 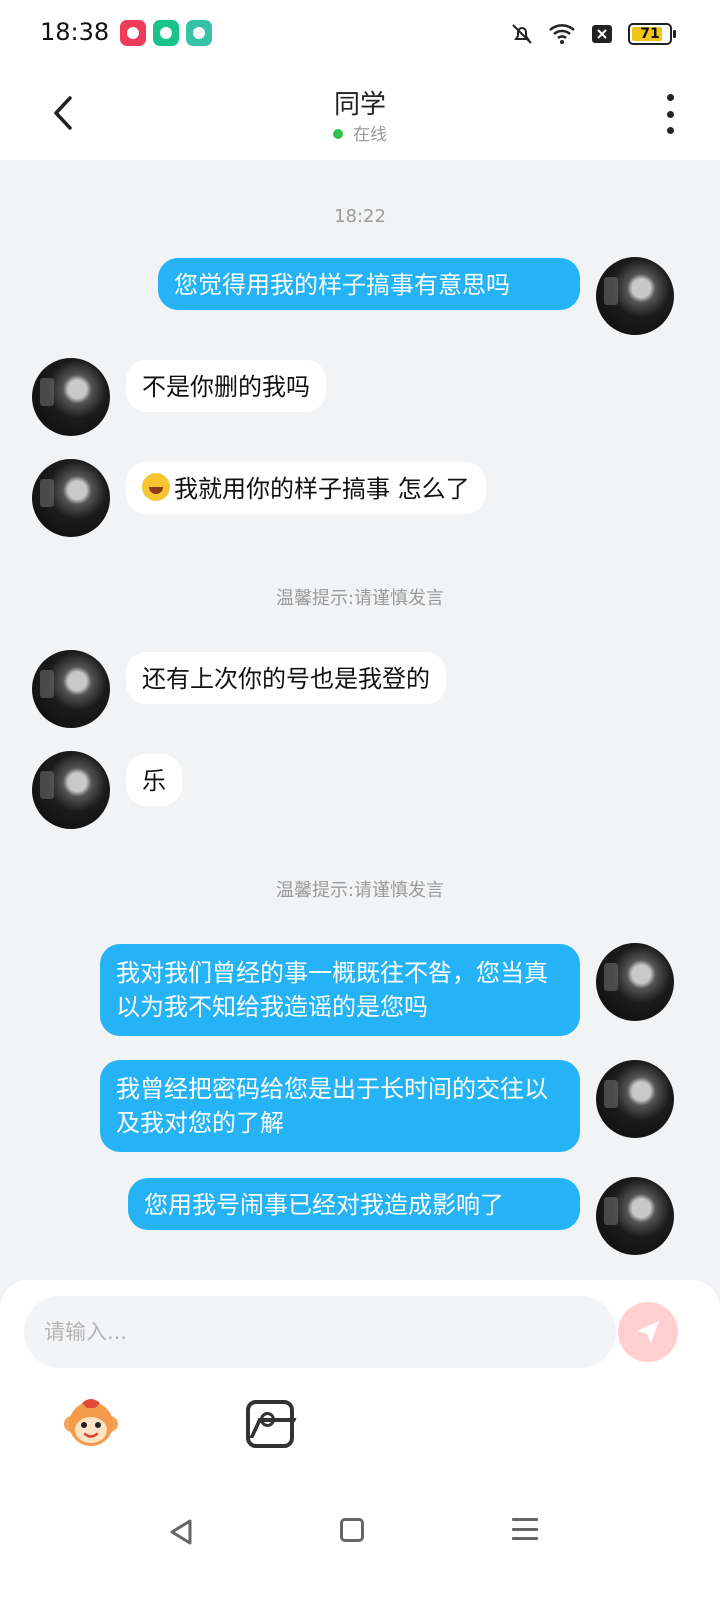 What do you see at coordinates (370, 135) in the screenshot?
I see `contact-status-label: 在线` at bounding box center [370, 135].